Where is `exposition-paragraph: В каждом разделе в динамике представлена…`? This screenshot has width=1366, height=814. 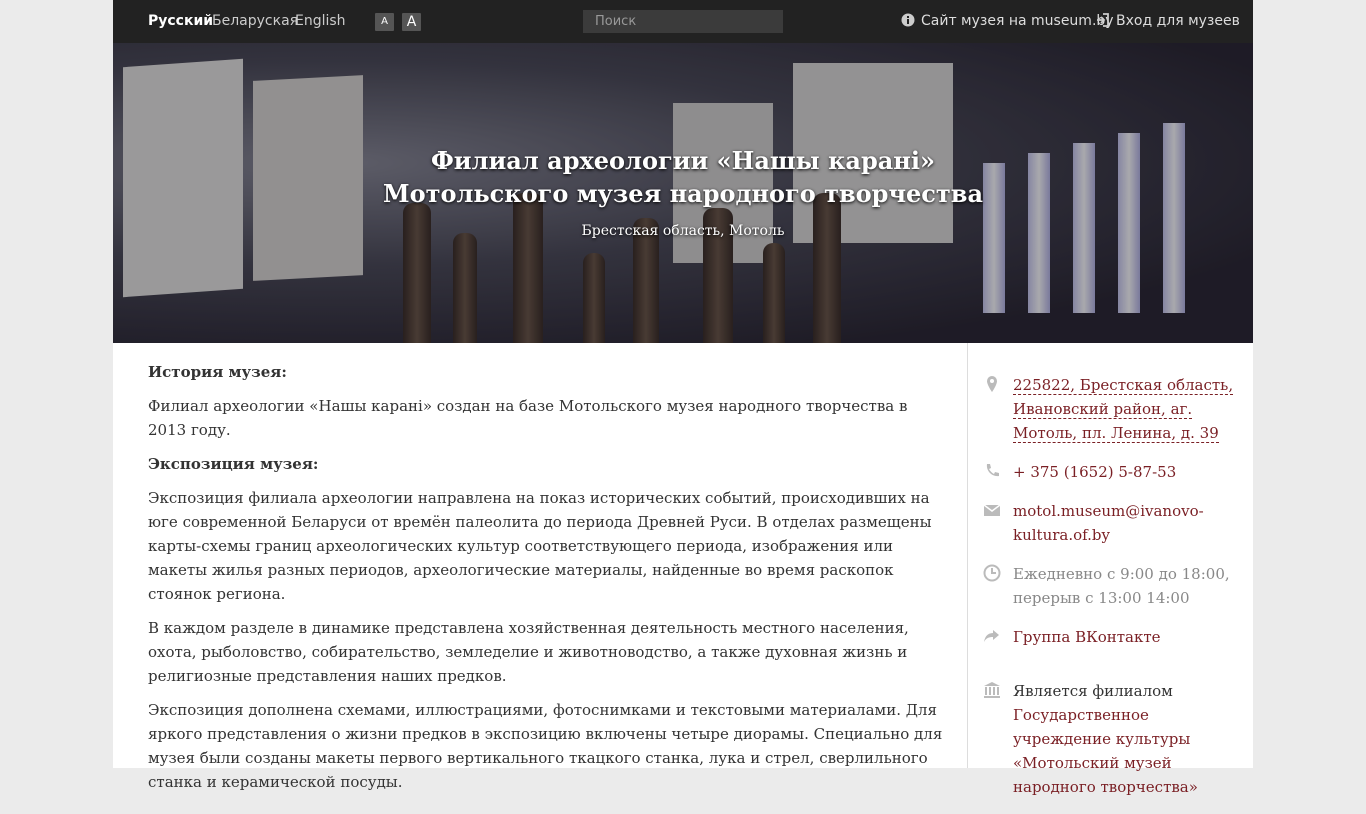 exposition-paragraph: В каждом разделе в динамике представлена… is located at coordinates (528, 652).